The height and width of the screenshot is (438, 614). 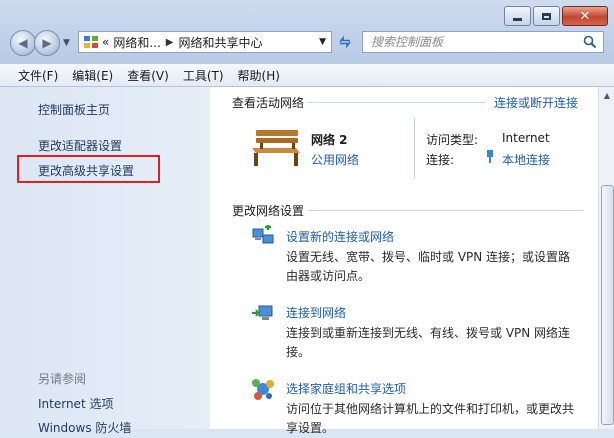 What do you see at coordinates (536, 102) in the screenshot?
I see `connect-disconnect-link: 连接或断开连接` at bounding box center [536, 102].